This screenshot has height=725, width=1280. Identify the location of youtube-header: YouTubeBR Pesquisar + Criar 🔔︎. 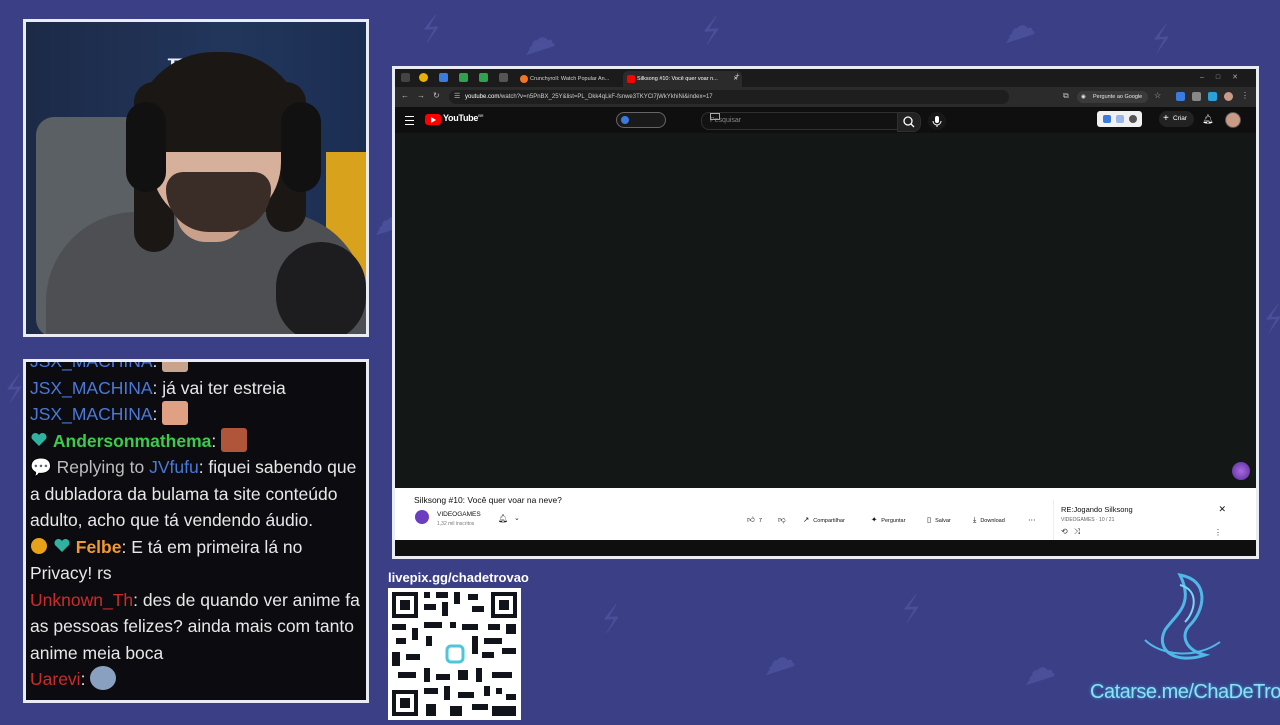
(825, 120).